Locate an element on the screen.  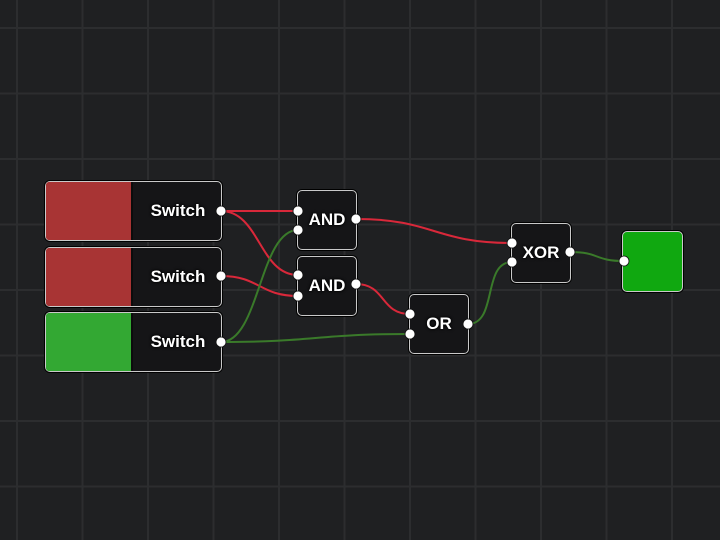
port-and2-out is located at coordinates (356, 284).